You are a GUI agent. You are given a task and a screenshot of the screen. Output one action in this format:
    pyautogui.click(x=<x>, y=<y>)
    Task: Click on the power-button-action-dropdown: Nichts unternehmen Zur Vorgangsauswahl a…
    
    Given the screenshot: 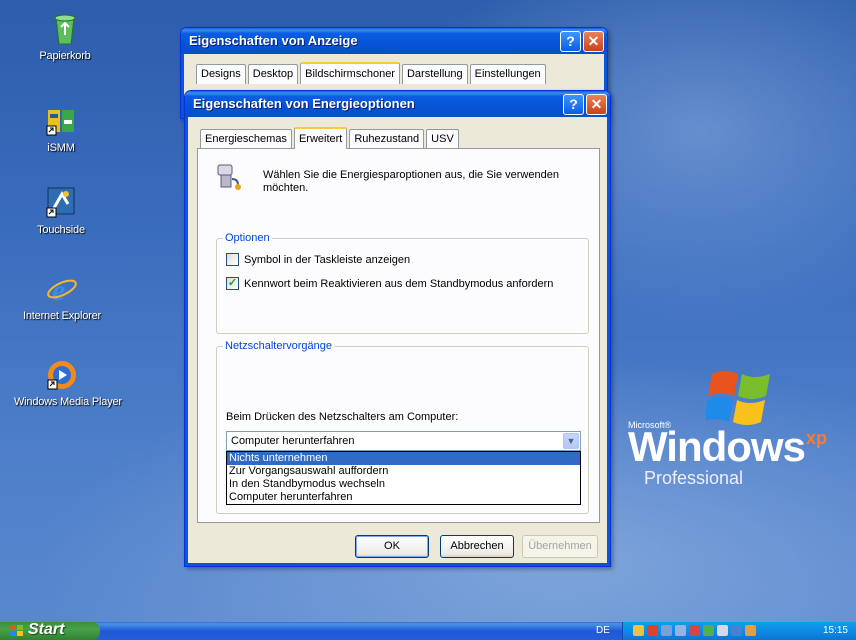 What is the action you would take?
    pyautogui.click(x=403, y=478)
    